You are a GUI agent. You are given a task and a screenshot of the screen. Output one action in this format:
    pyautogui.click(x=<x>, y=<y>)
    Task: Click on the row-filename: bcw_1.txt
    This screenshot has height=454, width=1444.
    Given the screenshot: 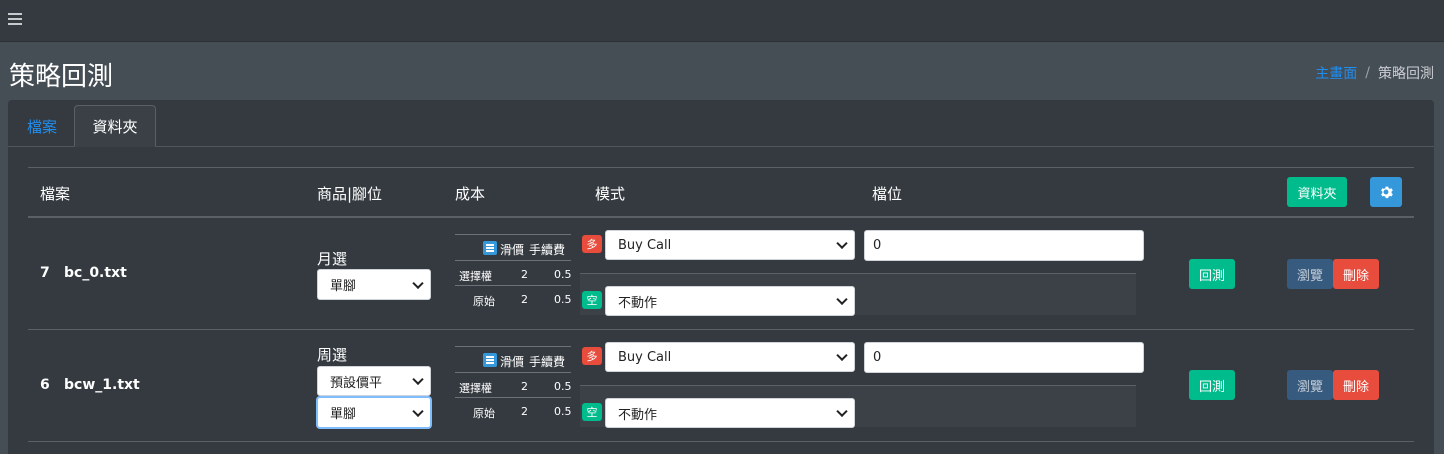 What is the action you would take?
    pyautogui.click(x=102, y=385)
    